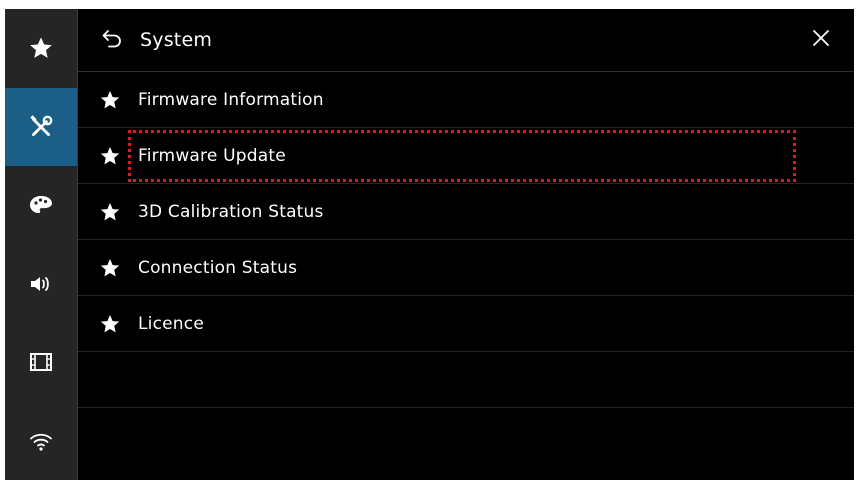  I want to click on back-button, so click(112, 40).